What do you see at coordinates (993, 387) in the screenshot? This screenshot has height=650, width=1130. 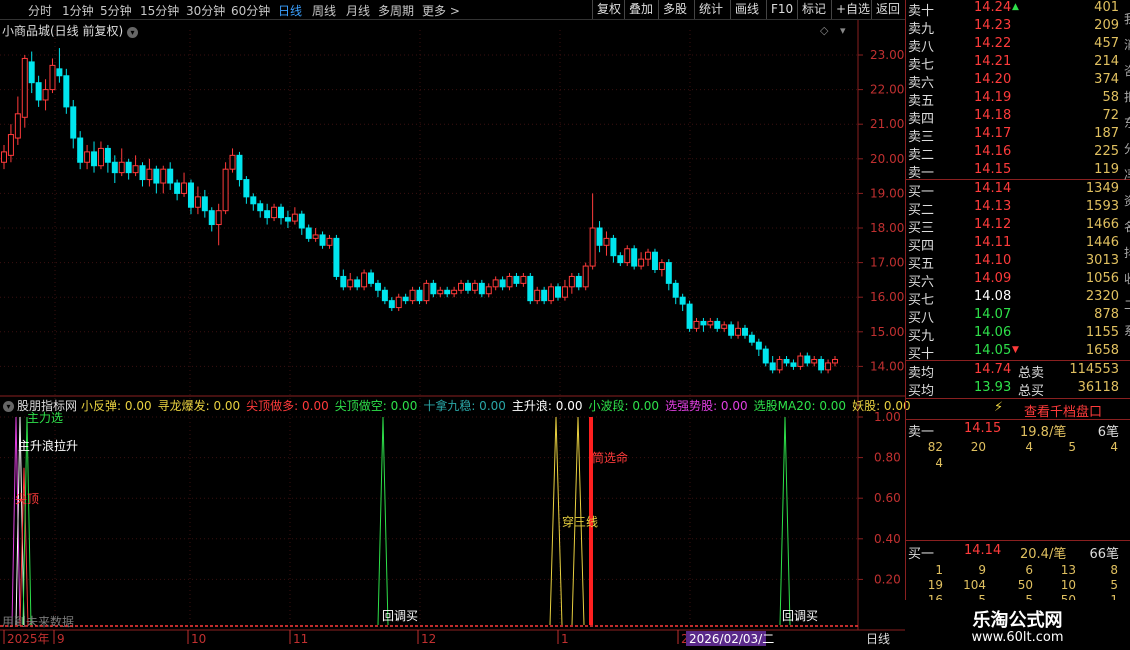 I see `avg-price: 13.93` at bounding box center [993, 387].